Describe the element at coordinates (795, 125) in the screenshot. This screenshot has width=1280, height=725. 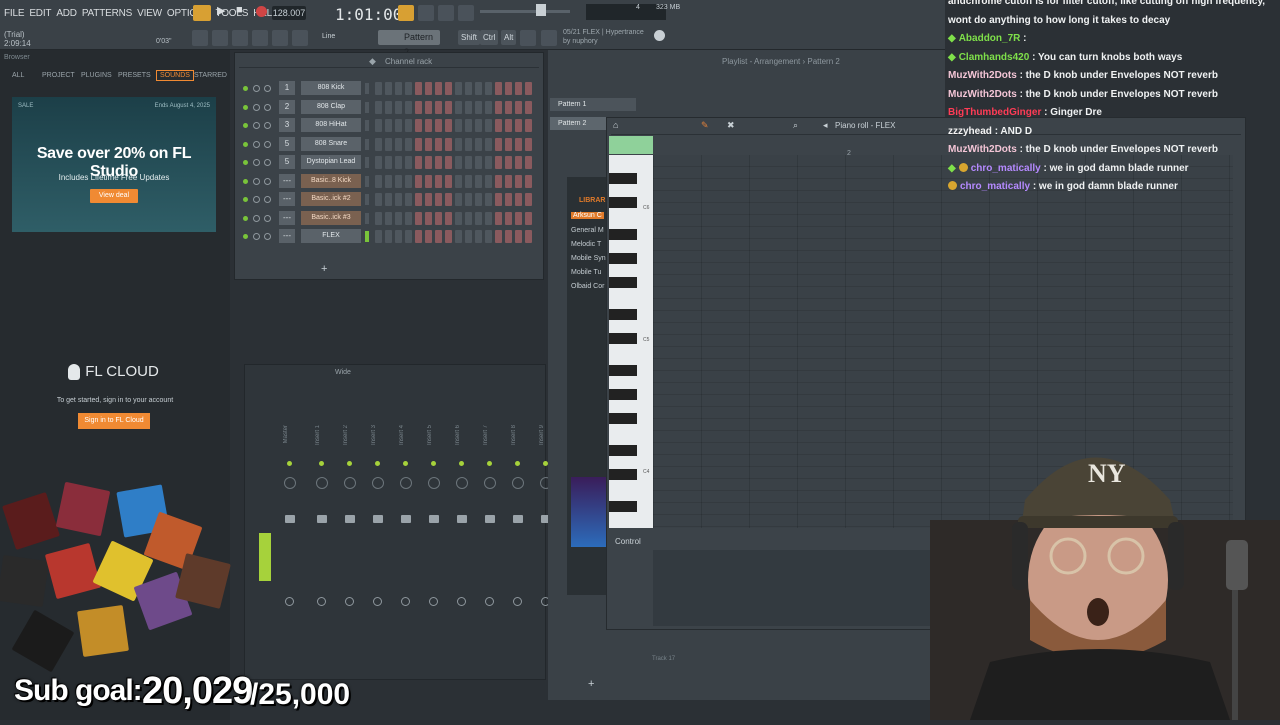
I see `zoom-icon: ⌕` at that location.